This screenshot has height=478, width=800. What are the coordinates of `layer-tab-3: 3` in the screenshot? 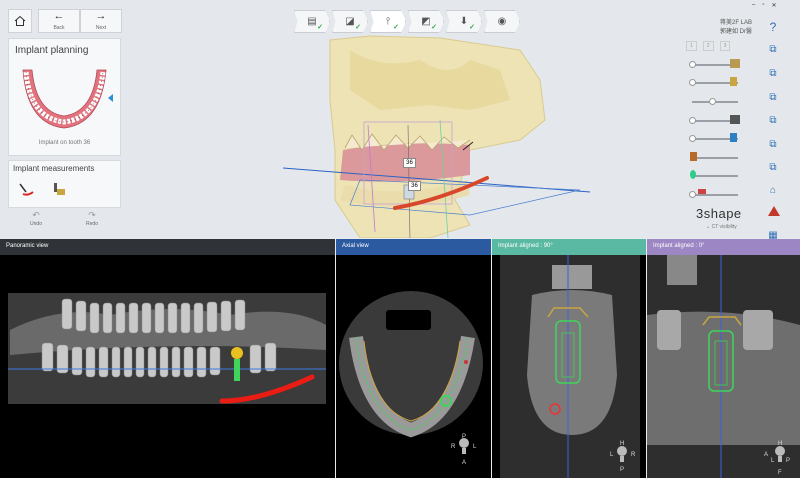 It's located at (725, 46).